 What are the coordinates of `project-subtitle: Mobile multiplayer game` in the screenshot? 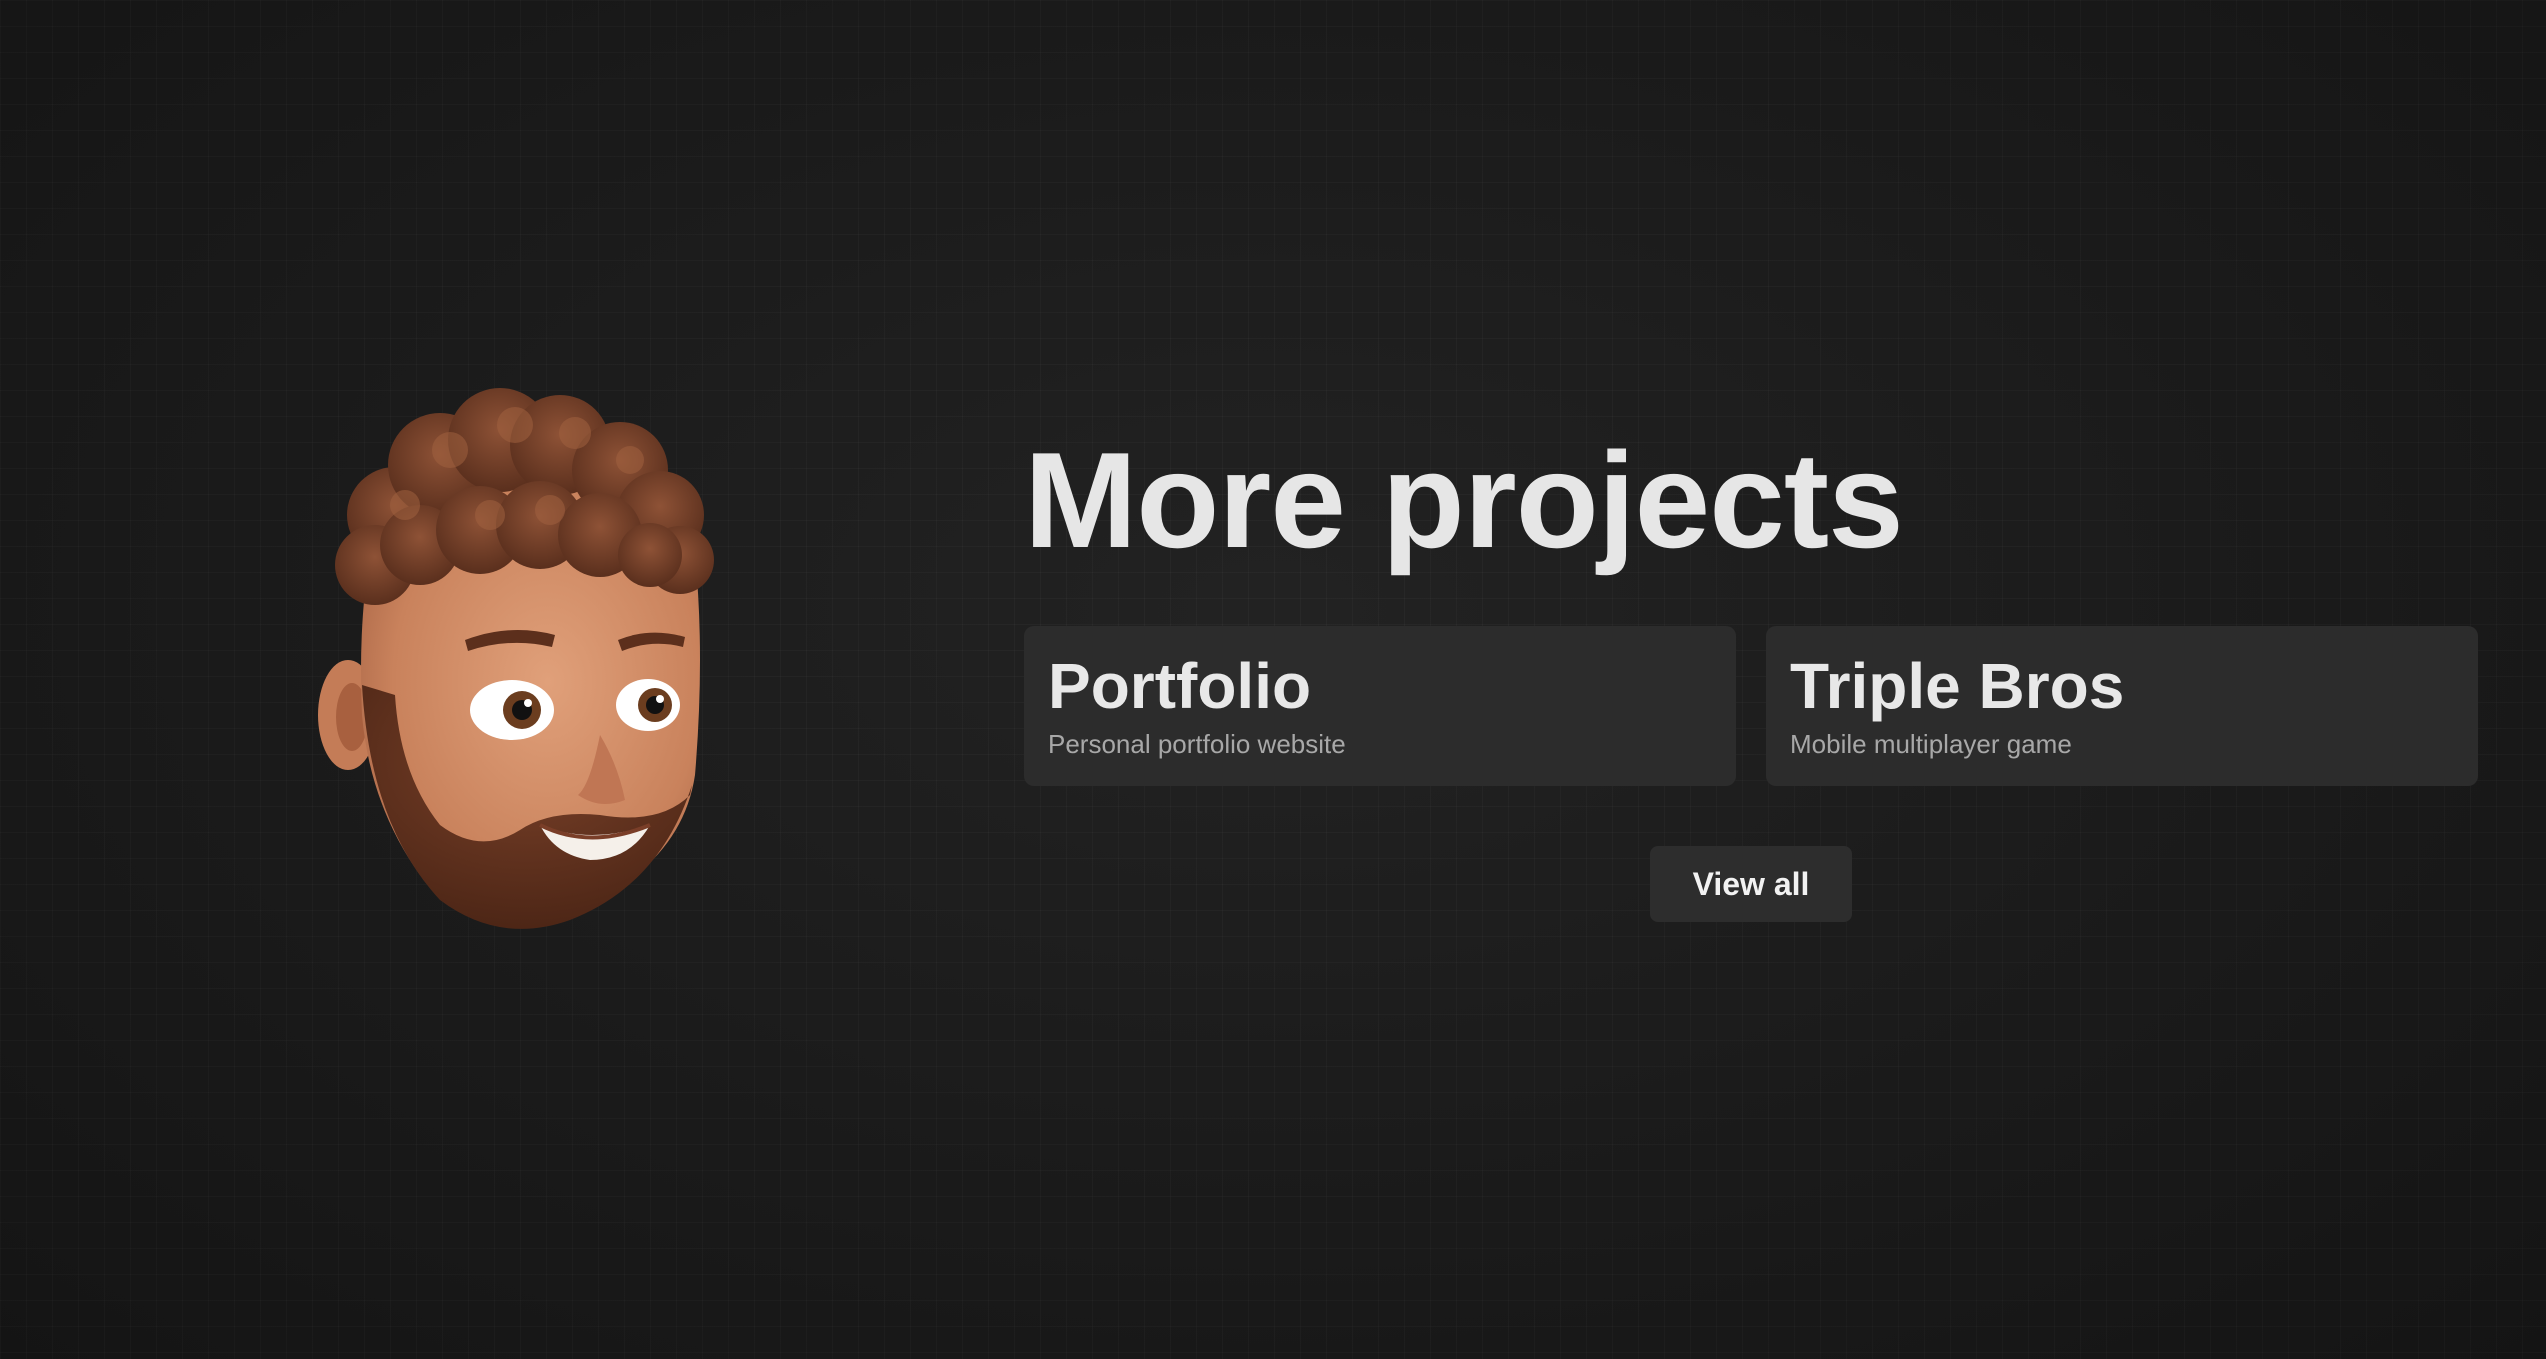 It's located at (1931, 744).